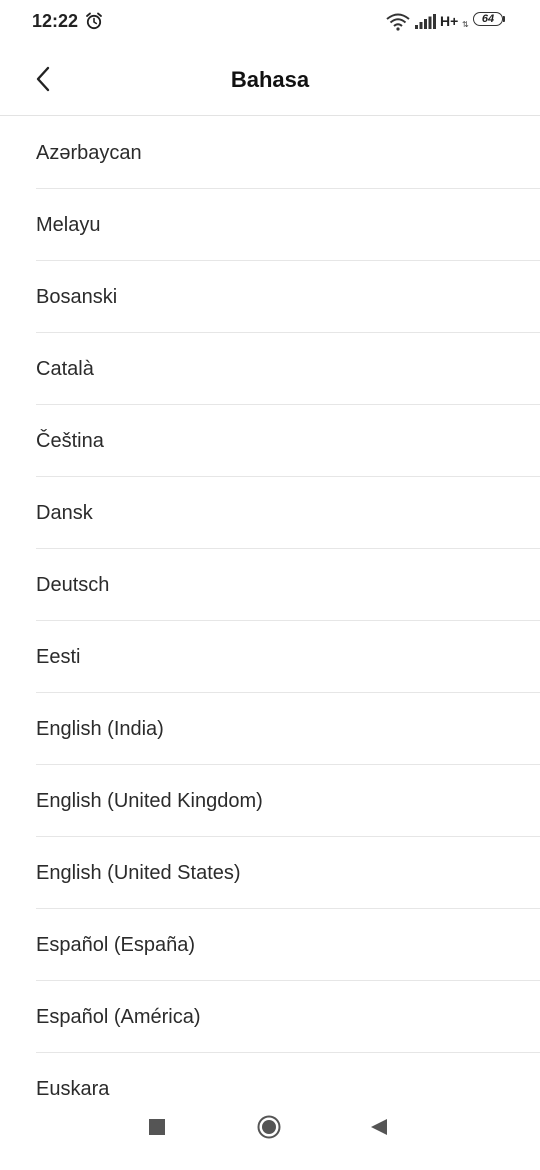 This screenshot has height=1170, width=540. I want to click on language-label: Español (España), so click(115, 945).